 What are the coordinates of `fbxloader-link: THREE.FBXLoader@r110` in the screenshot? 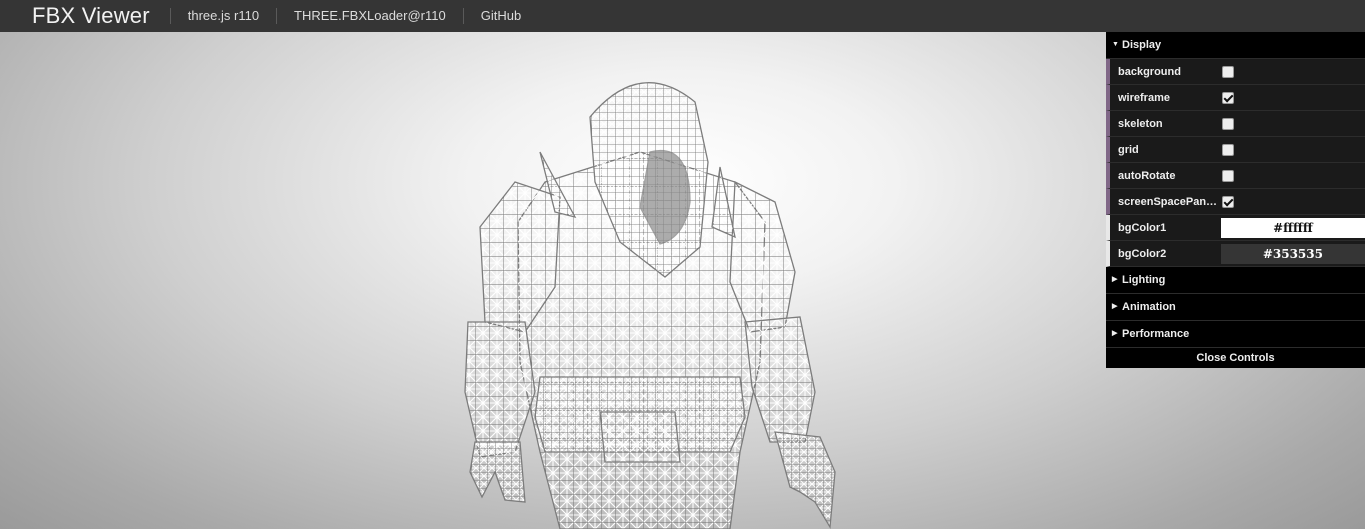 It's located at (369, 16).